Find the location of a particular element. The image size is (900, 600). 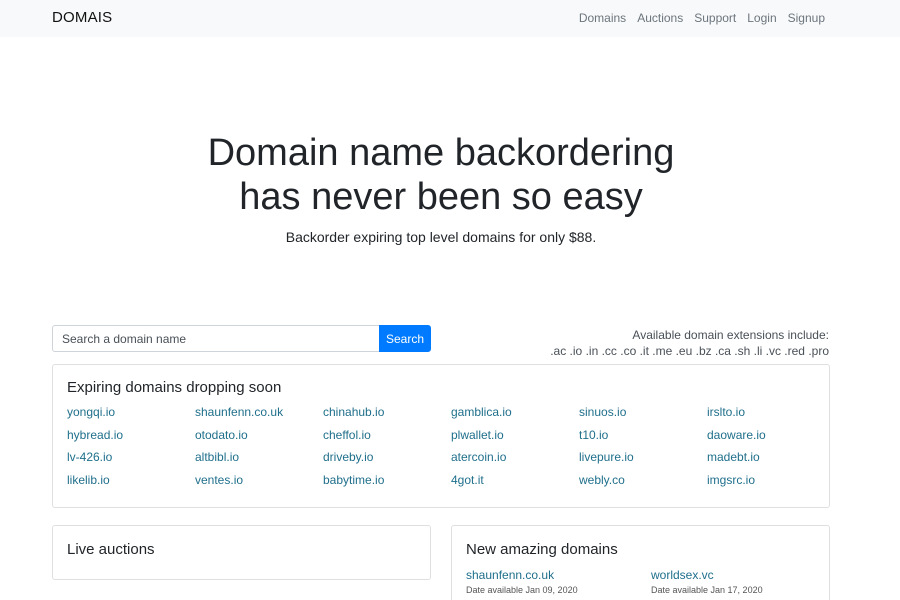

new-amazing-domains-title: New amazing domains is located at coordinates (542, 549).